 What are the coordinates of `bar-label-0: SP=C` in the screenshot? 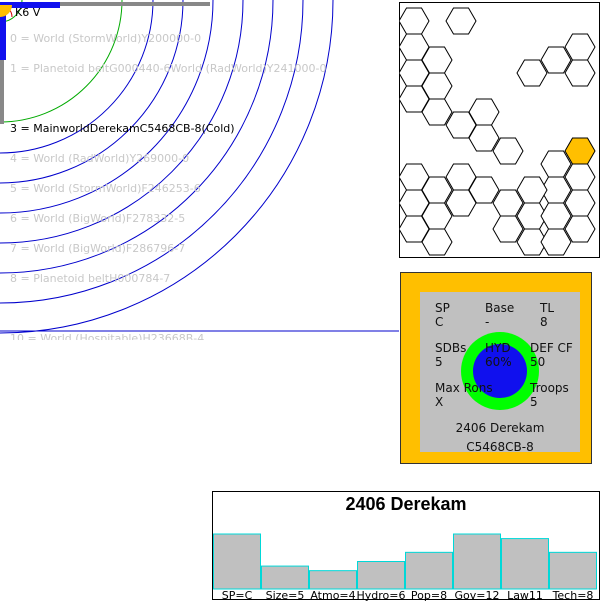 It's located at (237, 595).